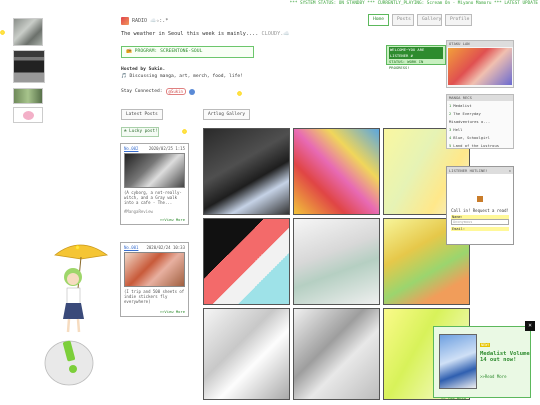 This screenshot has height=405, width=540. What do you see at coordinates (378, 20) in the screenshot?
I see `tab-home: Home` at bounding box center [378, 20].